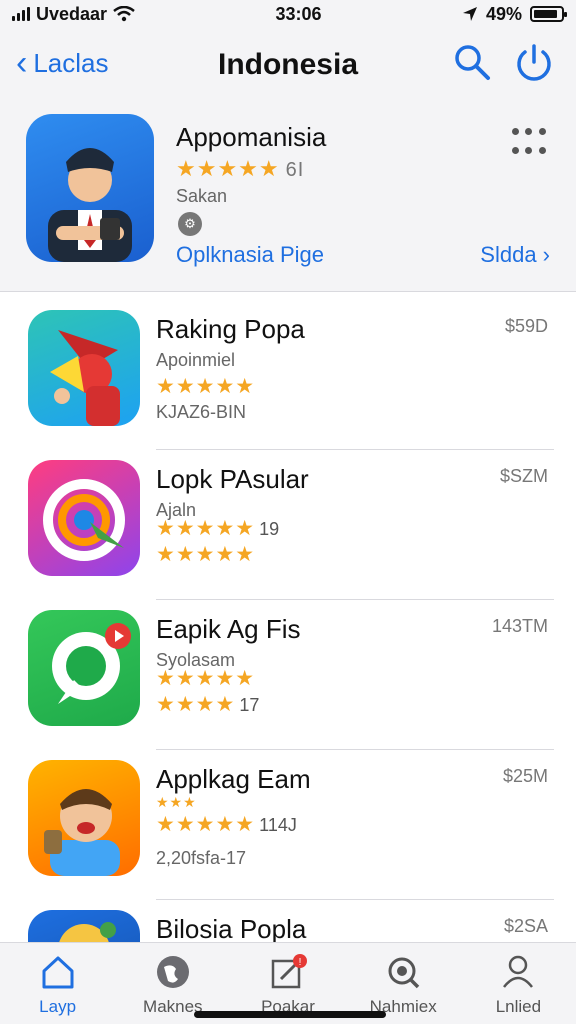  What do you see at coordinates (232, 479) in the screenshot?
I see `app-name: Lopk PAsular` at bounding box center [232, 479].